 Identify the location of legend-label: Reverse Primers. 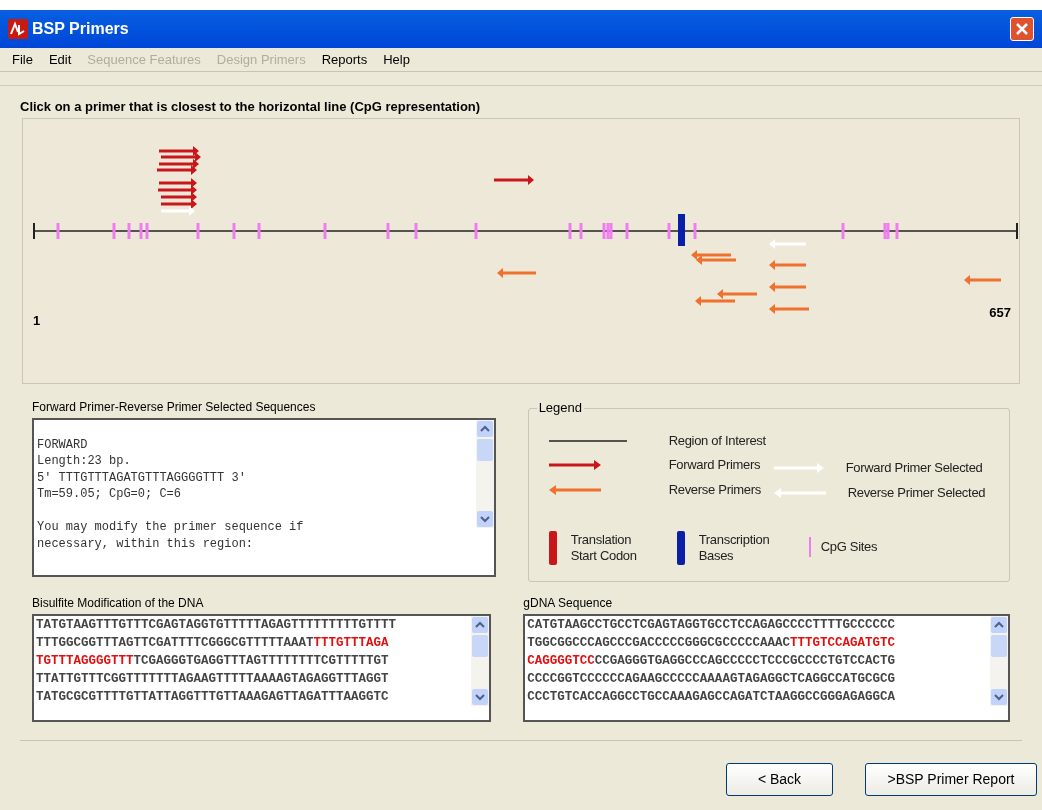
(714, 490).